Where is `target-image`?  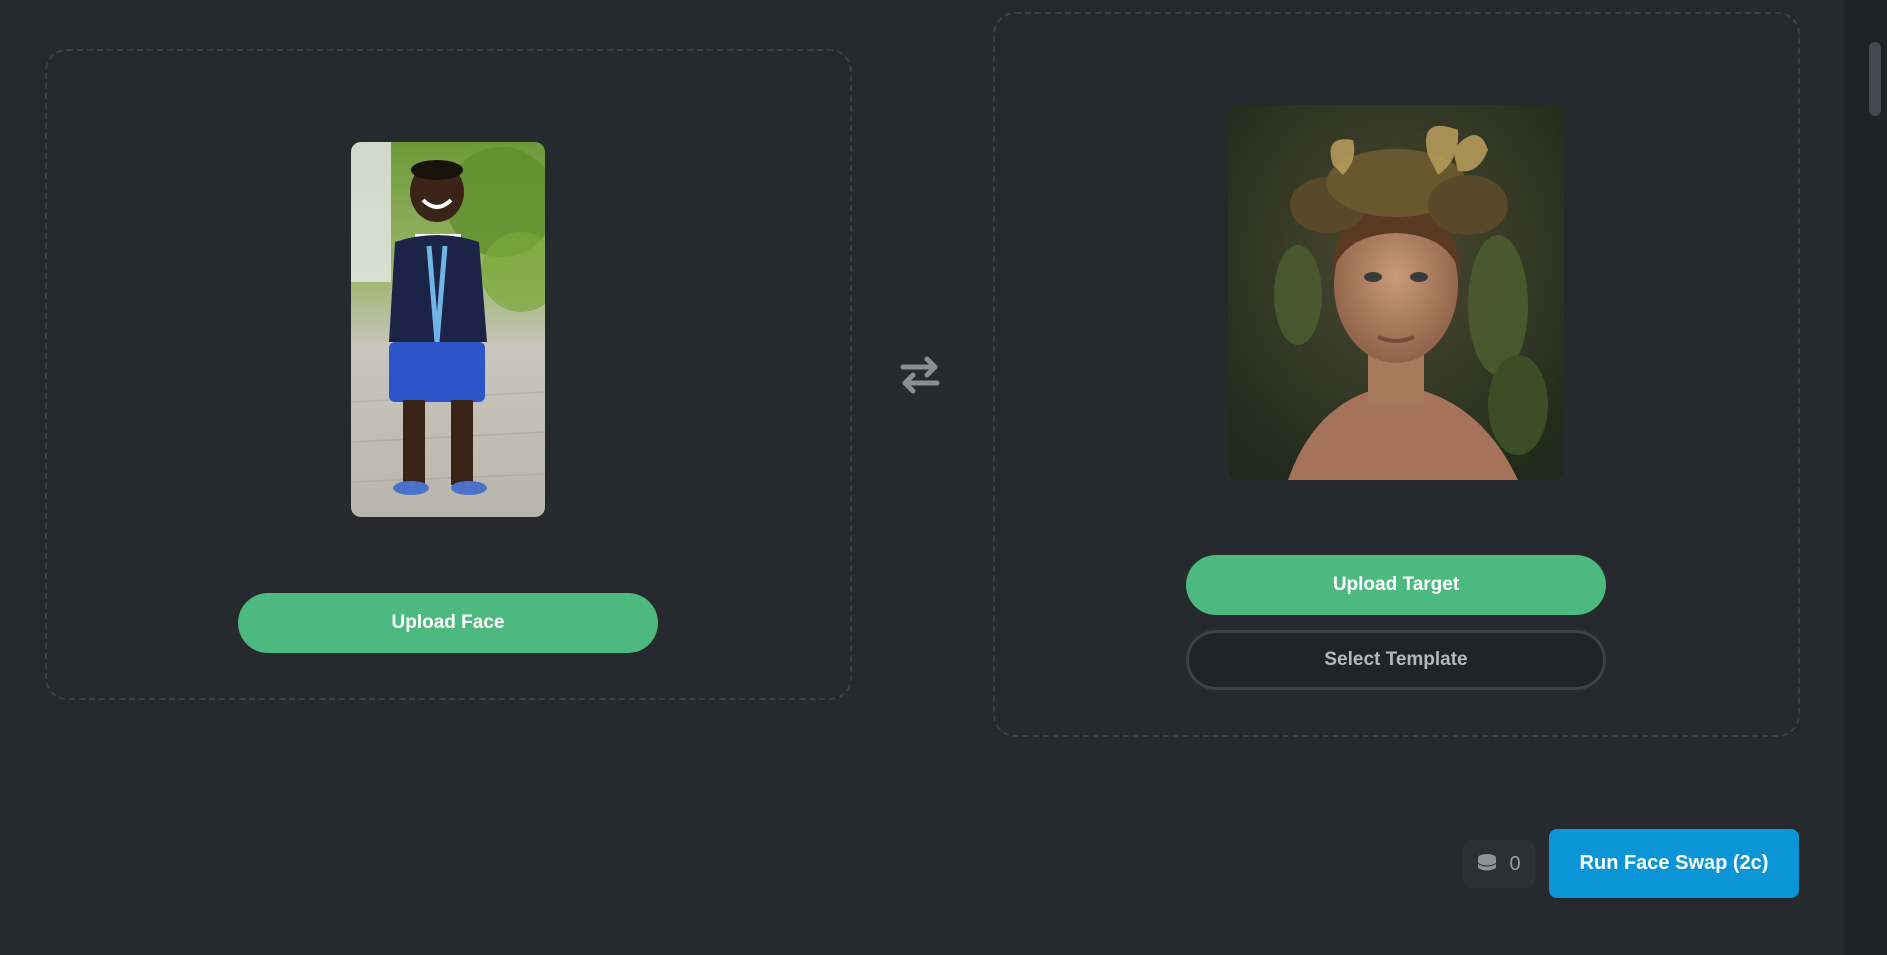
target-image is located at coordinates (1396, 292).